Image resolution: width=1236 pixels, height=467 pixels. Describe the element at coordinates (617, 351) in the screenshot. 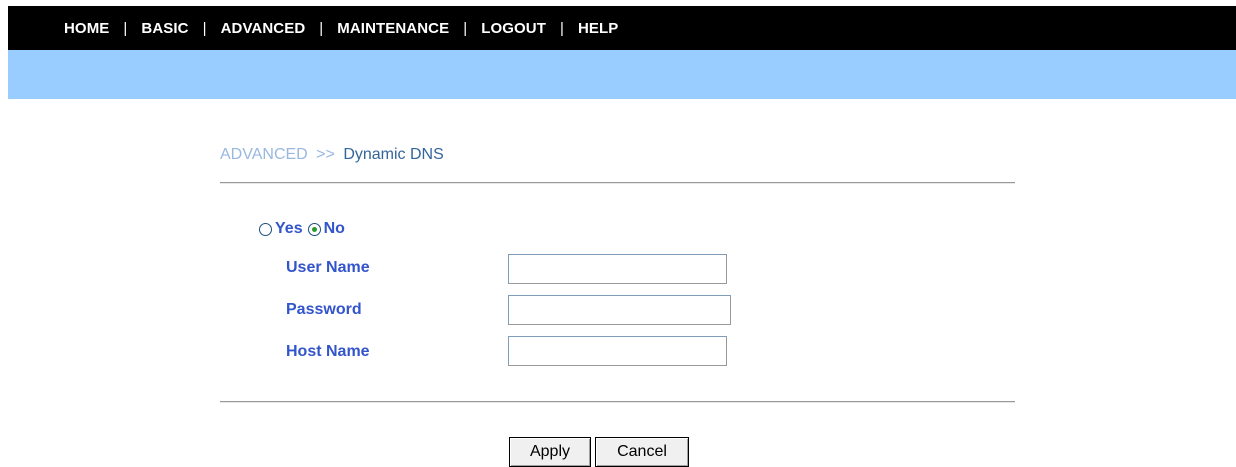

I see `host-name-input` at that location.